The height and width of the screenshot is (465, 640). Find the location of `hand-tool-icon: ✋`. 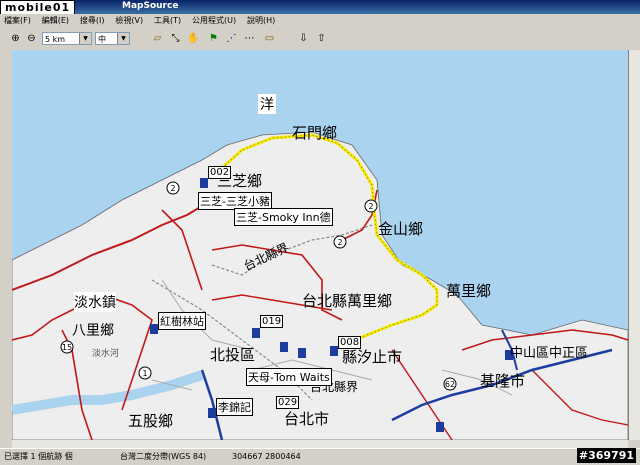

hand-tool-icon: ✋ is located at coordinates (193, 38).